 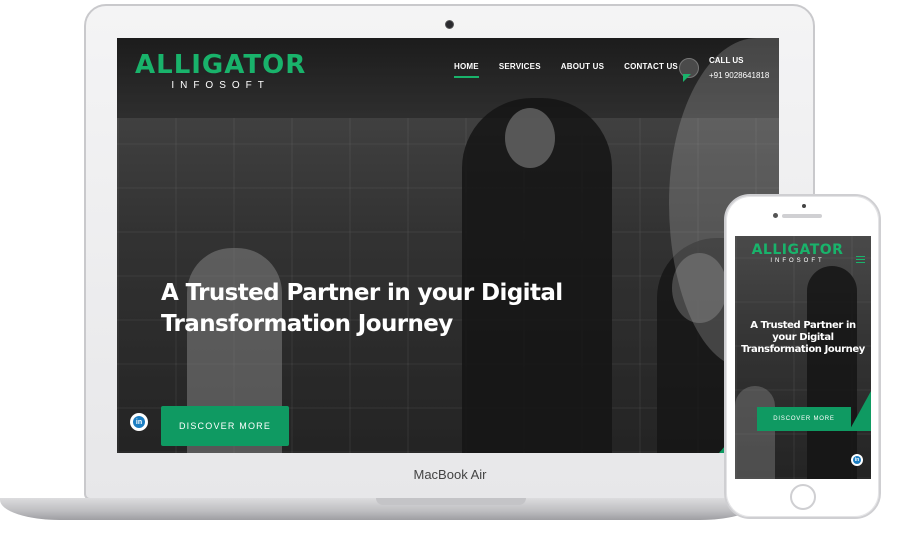 I want to click on linkedin-glyph: in, so click(x=139, y=422).